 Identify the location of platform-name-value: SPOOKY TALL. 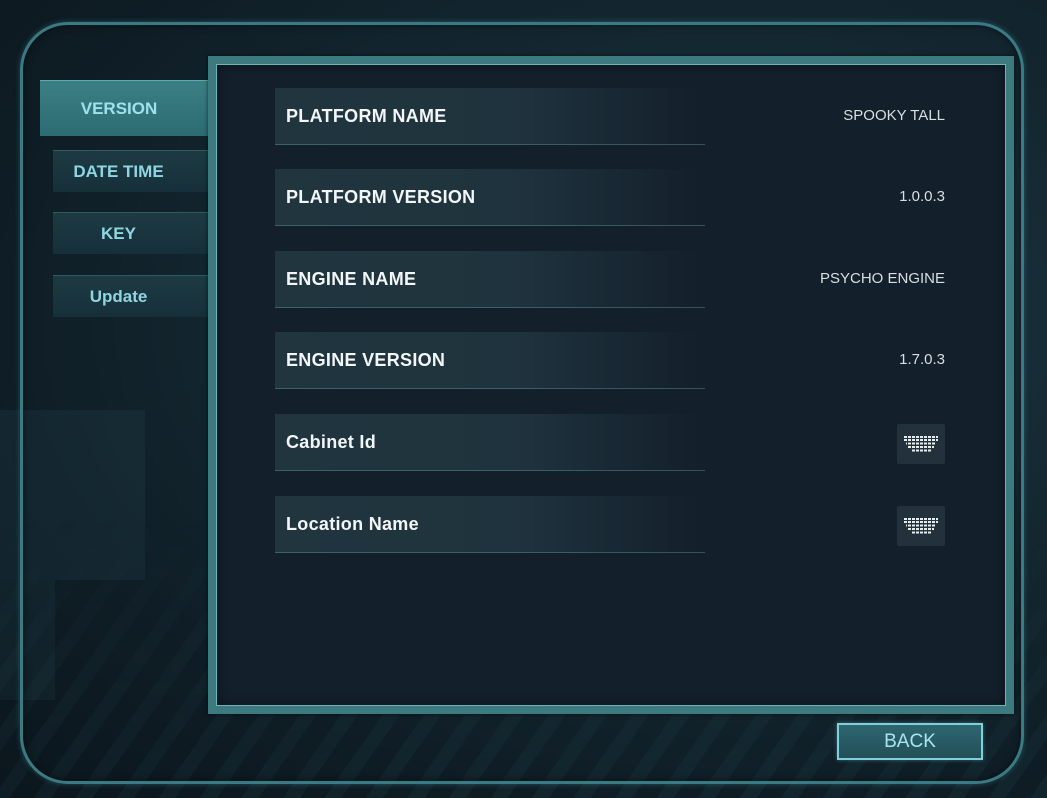
(894, 115).